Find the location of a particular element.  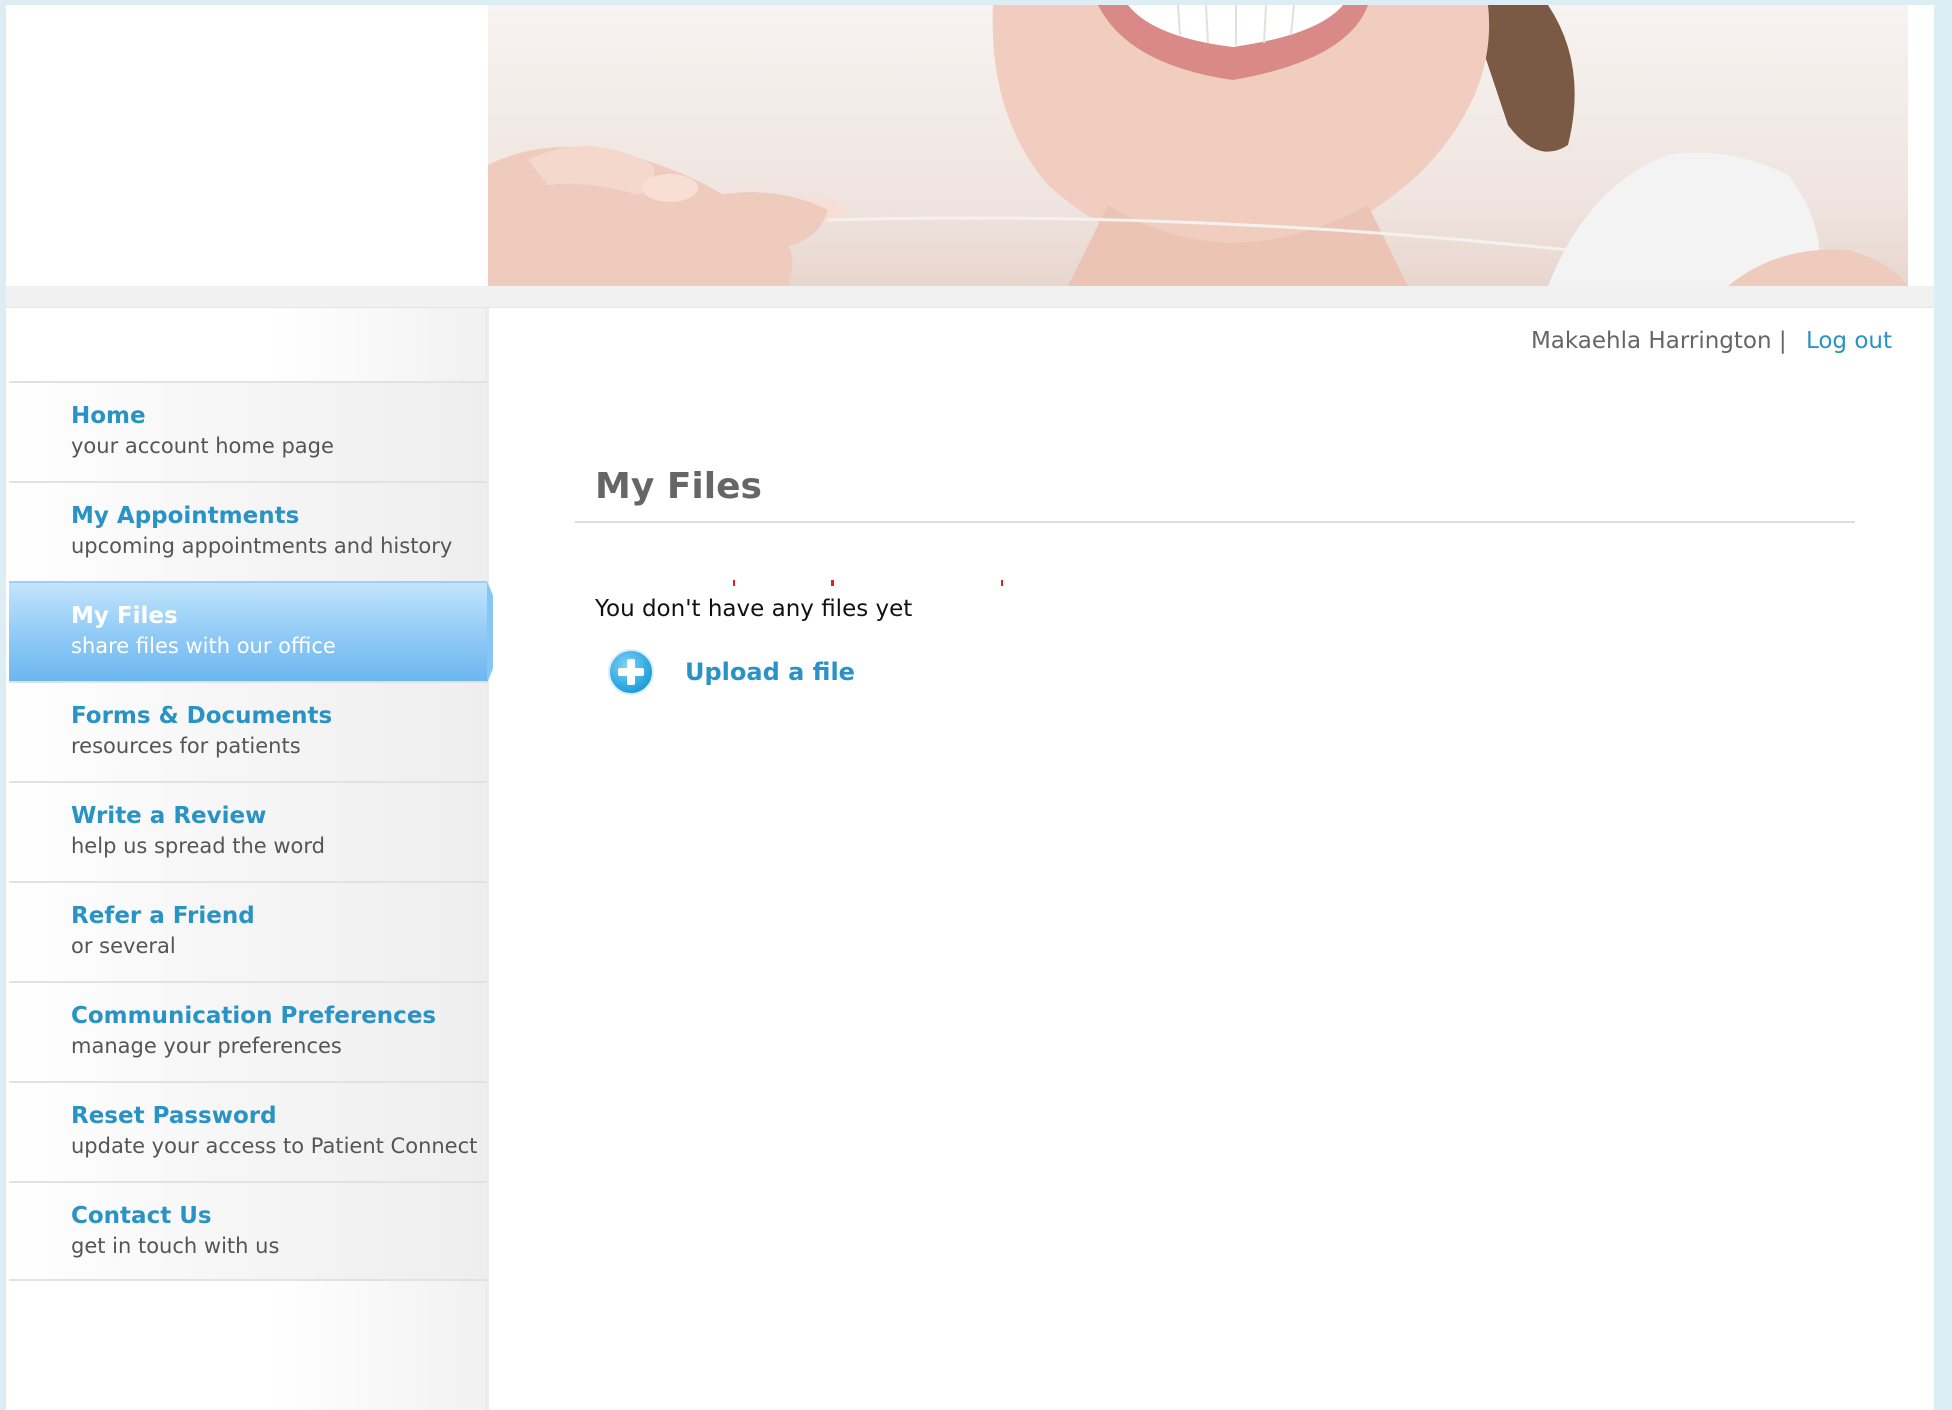

header-divider is located at coordinates (970, 297).